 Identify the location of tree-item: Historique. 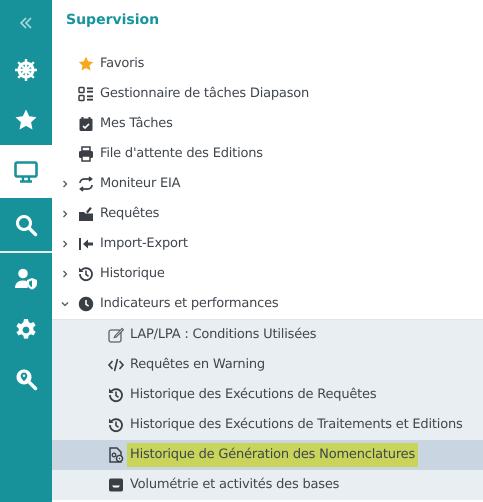
(132, 274).